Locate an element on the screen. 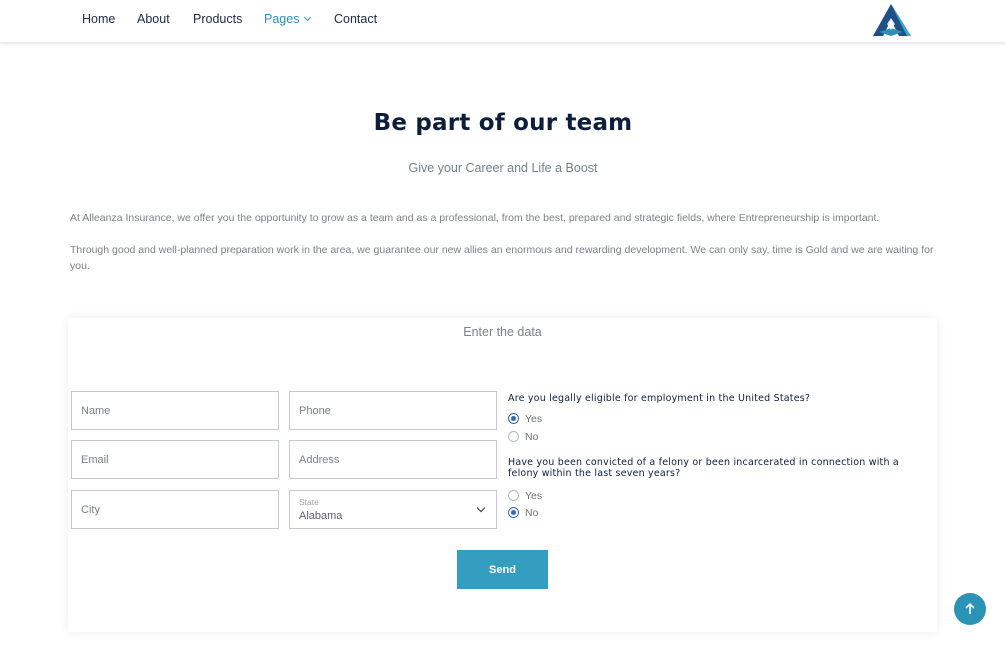 This screenshot has width=1006, height=645. state-select-label: State is located at coordinates (309, 502).